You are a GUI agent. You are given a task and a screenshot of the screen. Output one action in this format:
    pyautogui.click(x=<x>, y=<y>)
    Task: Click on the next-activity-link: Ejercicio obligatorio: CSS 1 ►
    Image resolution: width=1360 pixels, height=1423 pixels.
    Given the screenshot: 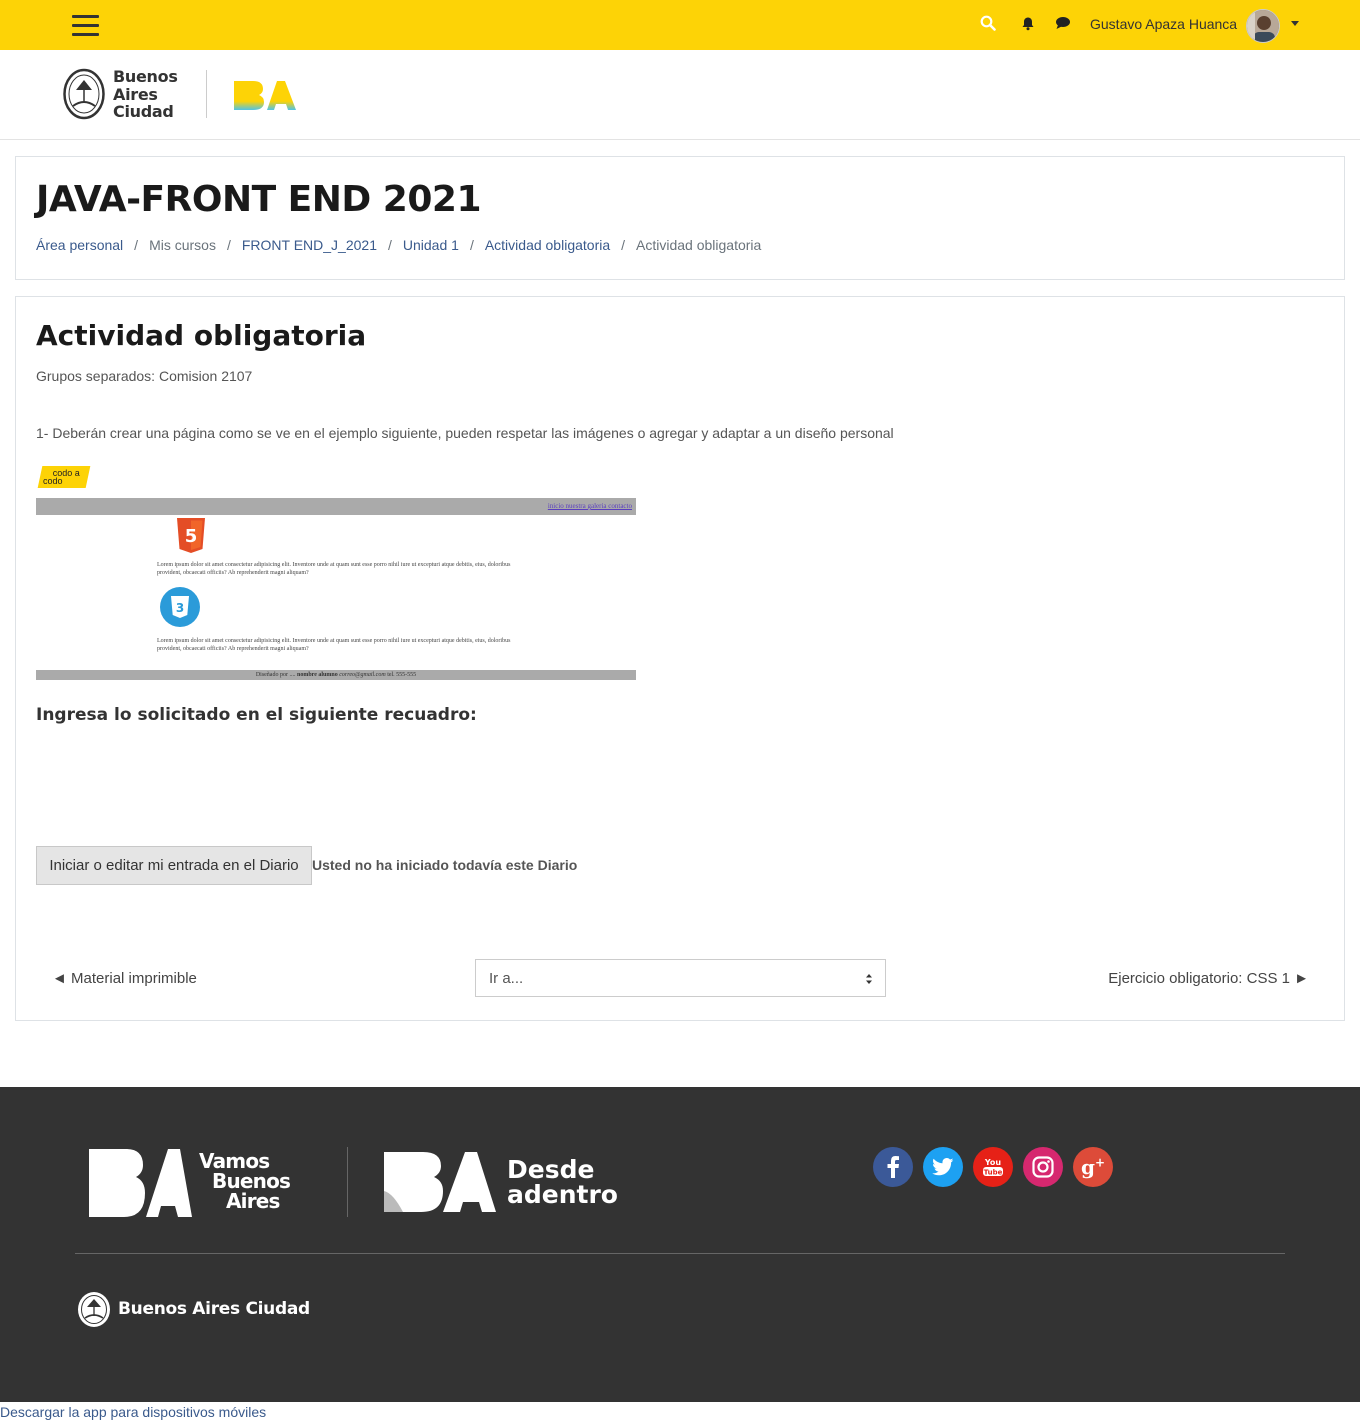 What is the action you would take?
    pyautogui.click(x=1208, y=978)
    